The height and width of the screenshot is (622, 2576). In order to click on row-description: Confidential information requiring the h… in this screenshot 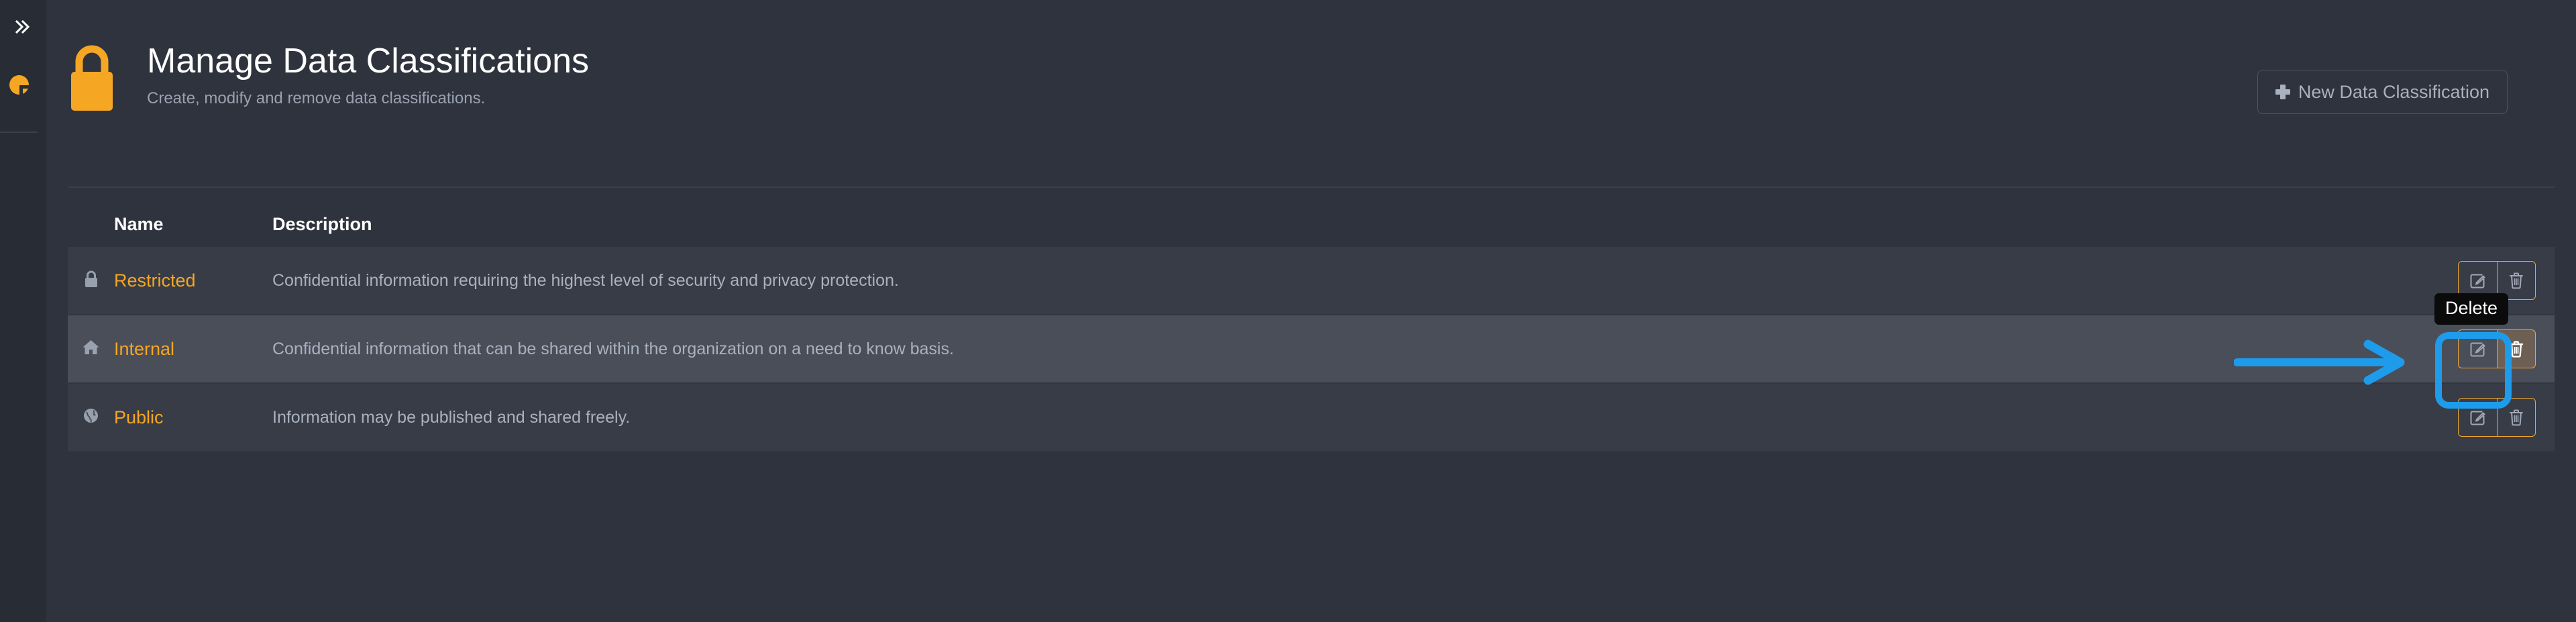, I will do `click(585, 280)`.